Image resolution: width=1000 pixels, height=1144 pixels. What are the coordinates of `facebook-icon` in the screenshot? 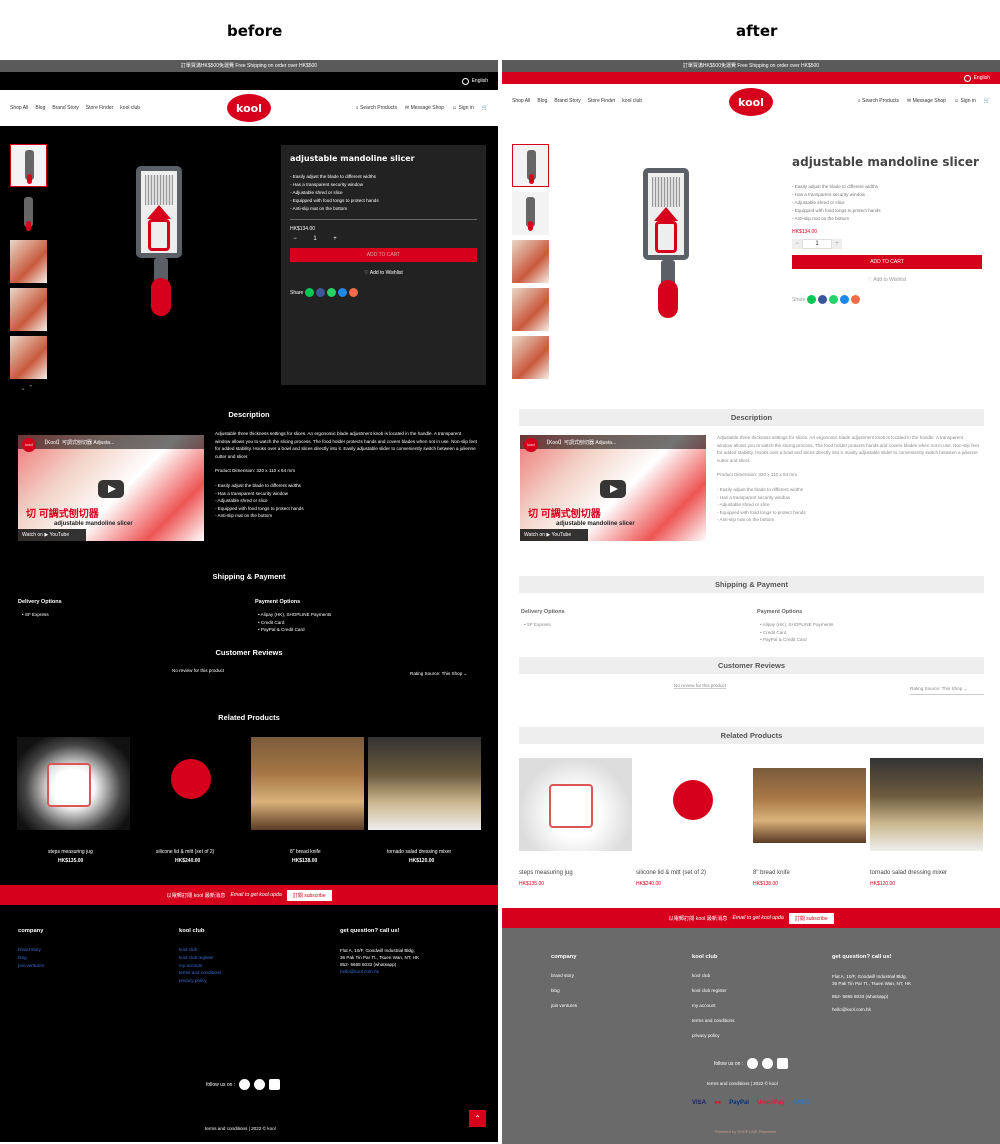 It's located at (753, 1063).